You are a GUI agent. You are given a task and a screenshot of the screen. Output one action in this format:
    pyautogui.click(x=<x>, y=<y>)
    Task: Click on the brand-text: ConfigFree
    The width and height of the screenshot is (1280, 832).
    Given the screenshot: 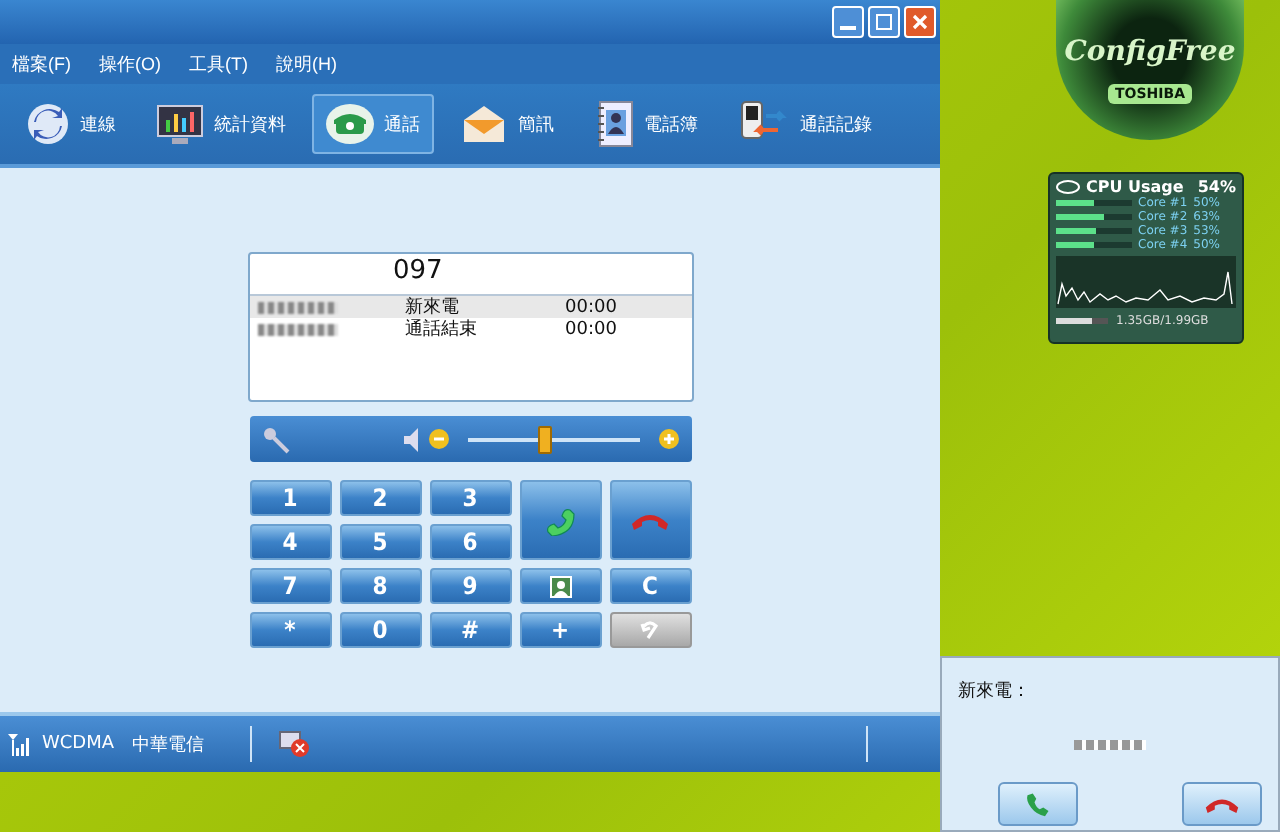 What is the action you would take?
    pyautogui.click(x=1150, y=52)
    